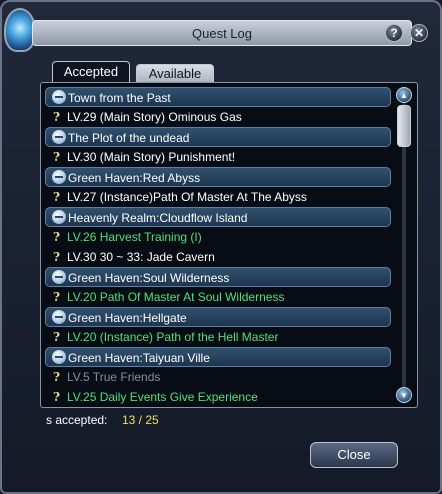 This screenshot has width=442, height=494. What do you see at coordinates (218, 257) in the screenshot?
I see `quest-item: ? LV.30 30 ~ 33: Jade Cavern` at bounding box center [218, 257].